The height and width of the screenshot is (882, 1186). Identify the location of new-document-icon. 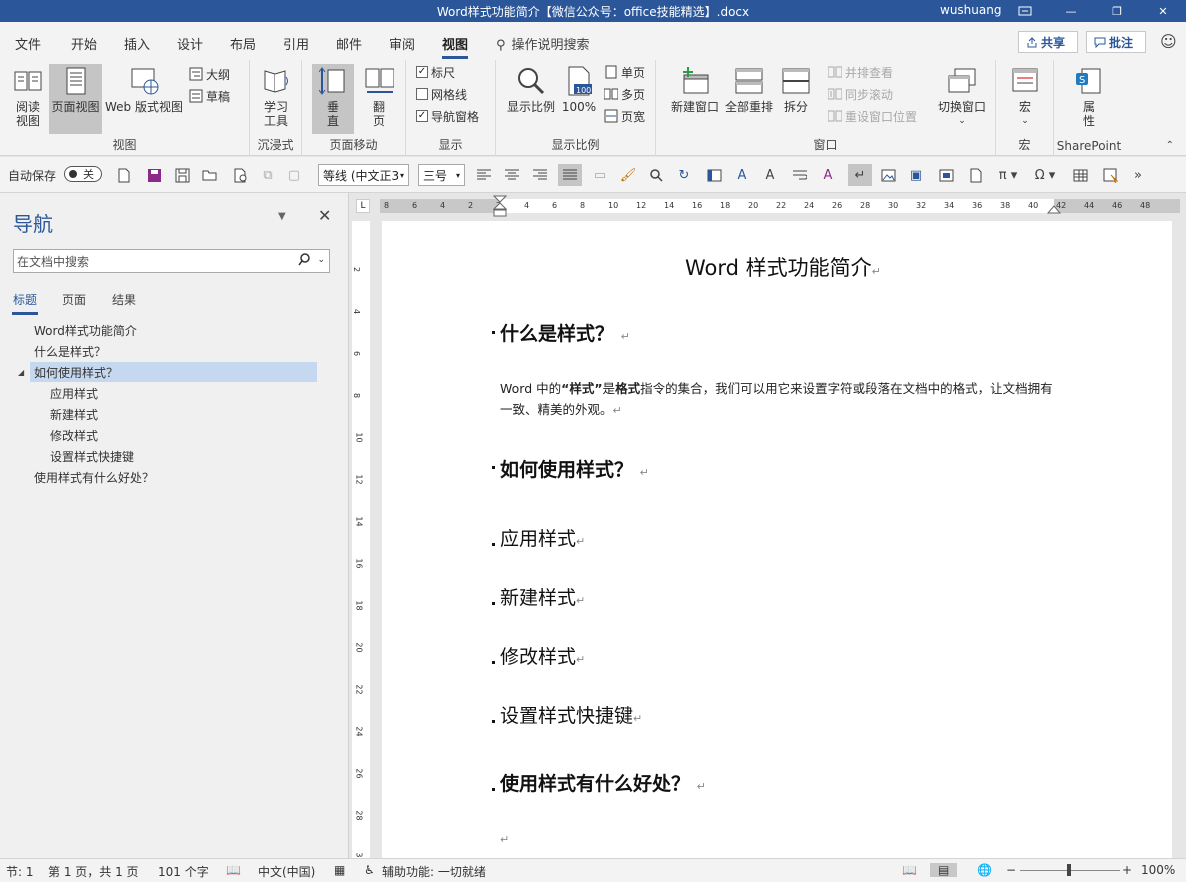
(124, 175).